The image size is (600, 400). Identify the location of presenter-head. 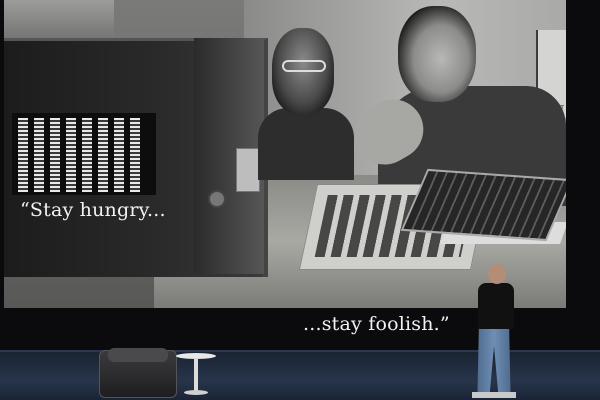
(497, 274).